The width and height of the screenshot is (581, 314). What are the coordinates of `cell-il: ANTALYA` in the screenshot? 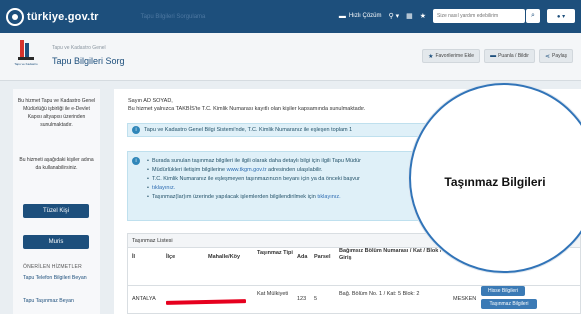 It's located at (144, 299).